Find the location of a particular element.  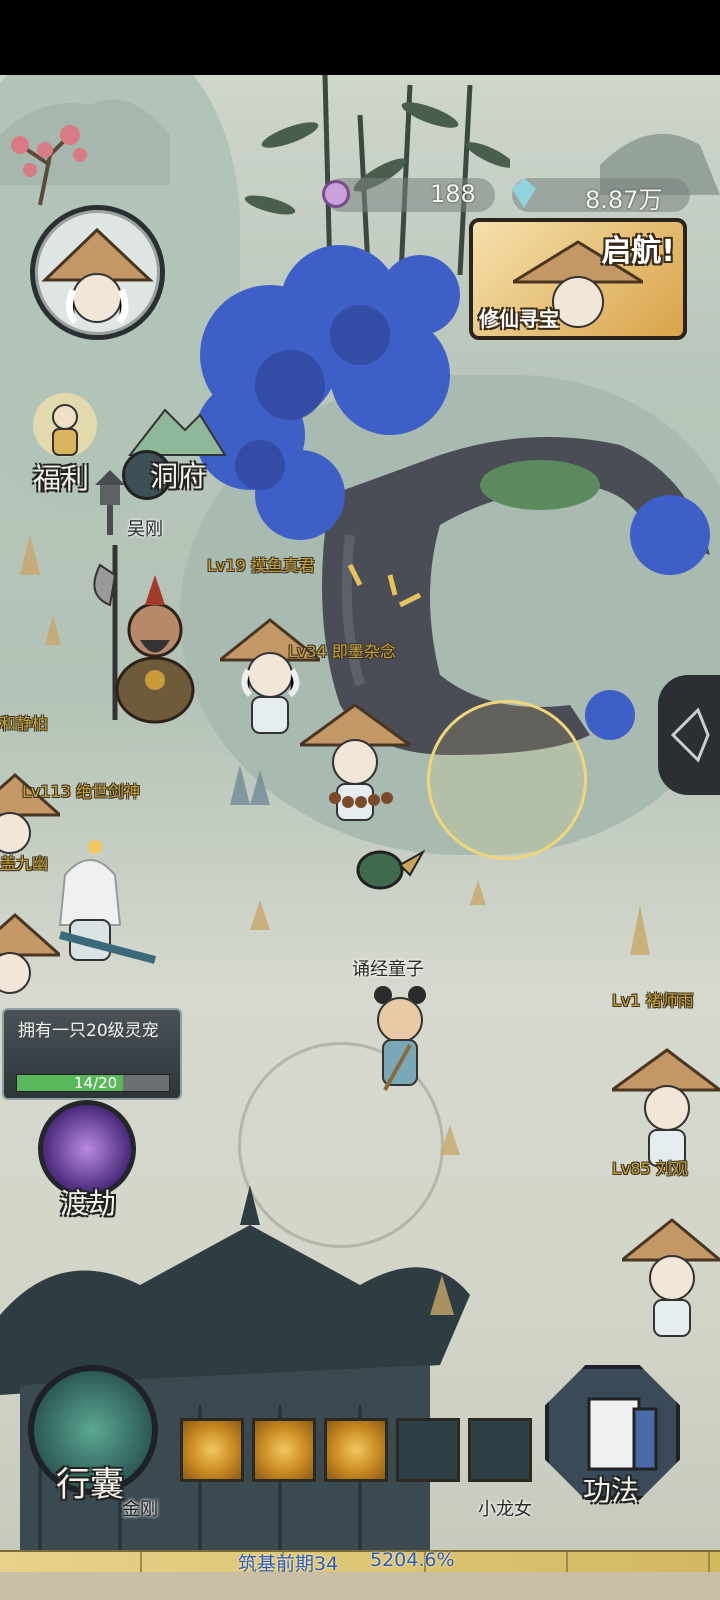

cave-label: 洞府 is located at coordinates (178, 476).